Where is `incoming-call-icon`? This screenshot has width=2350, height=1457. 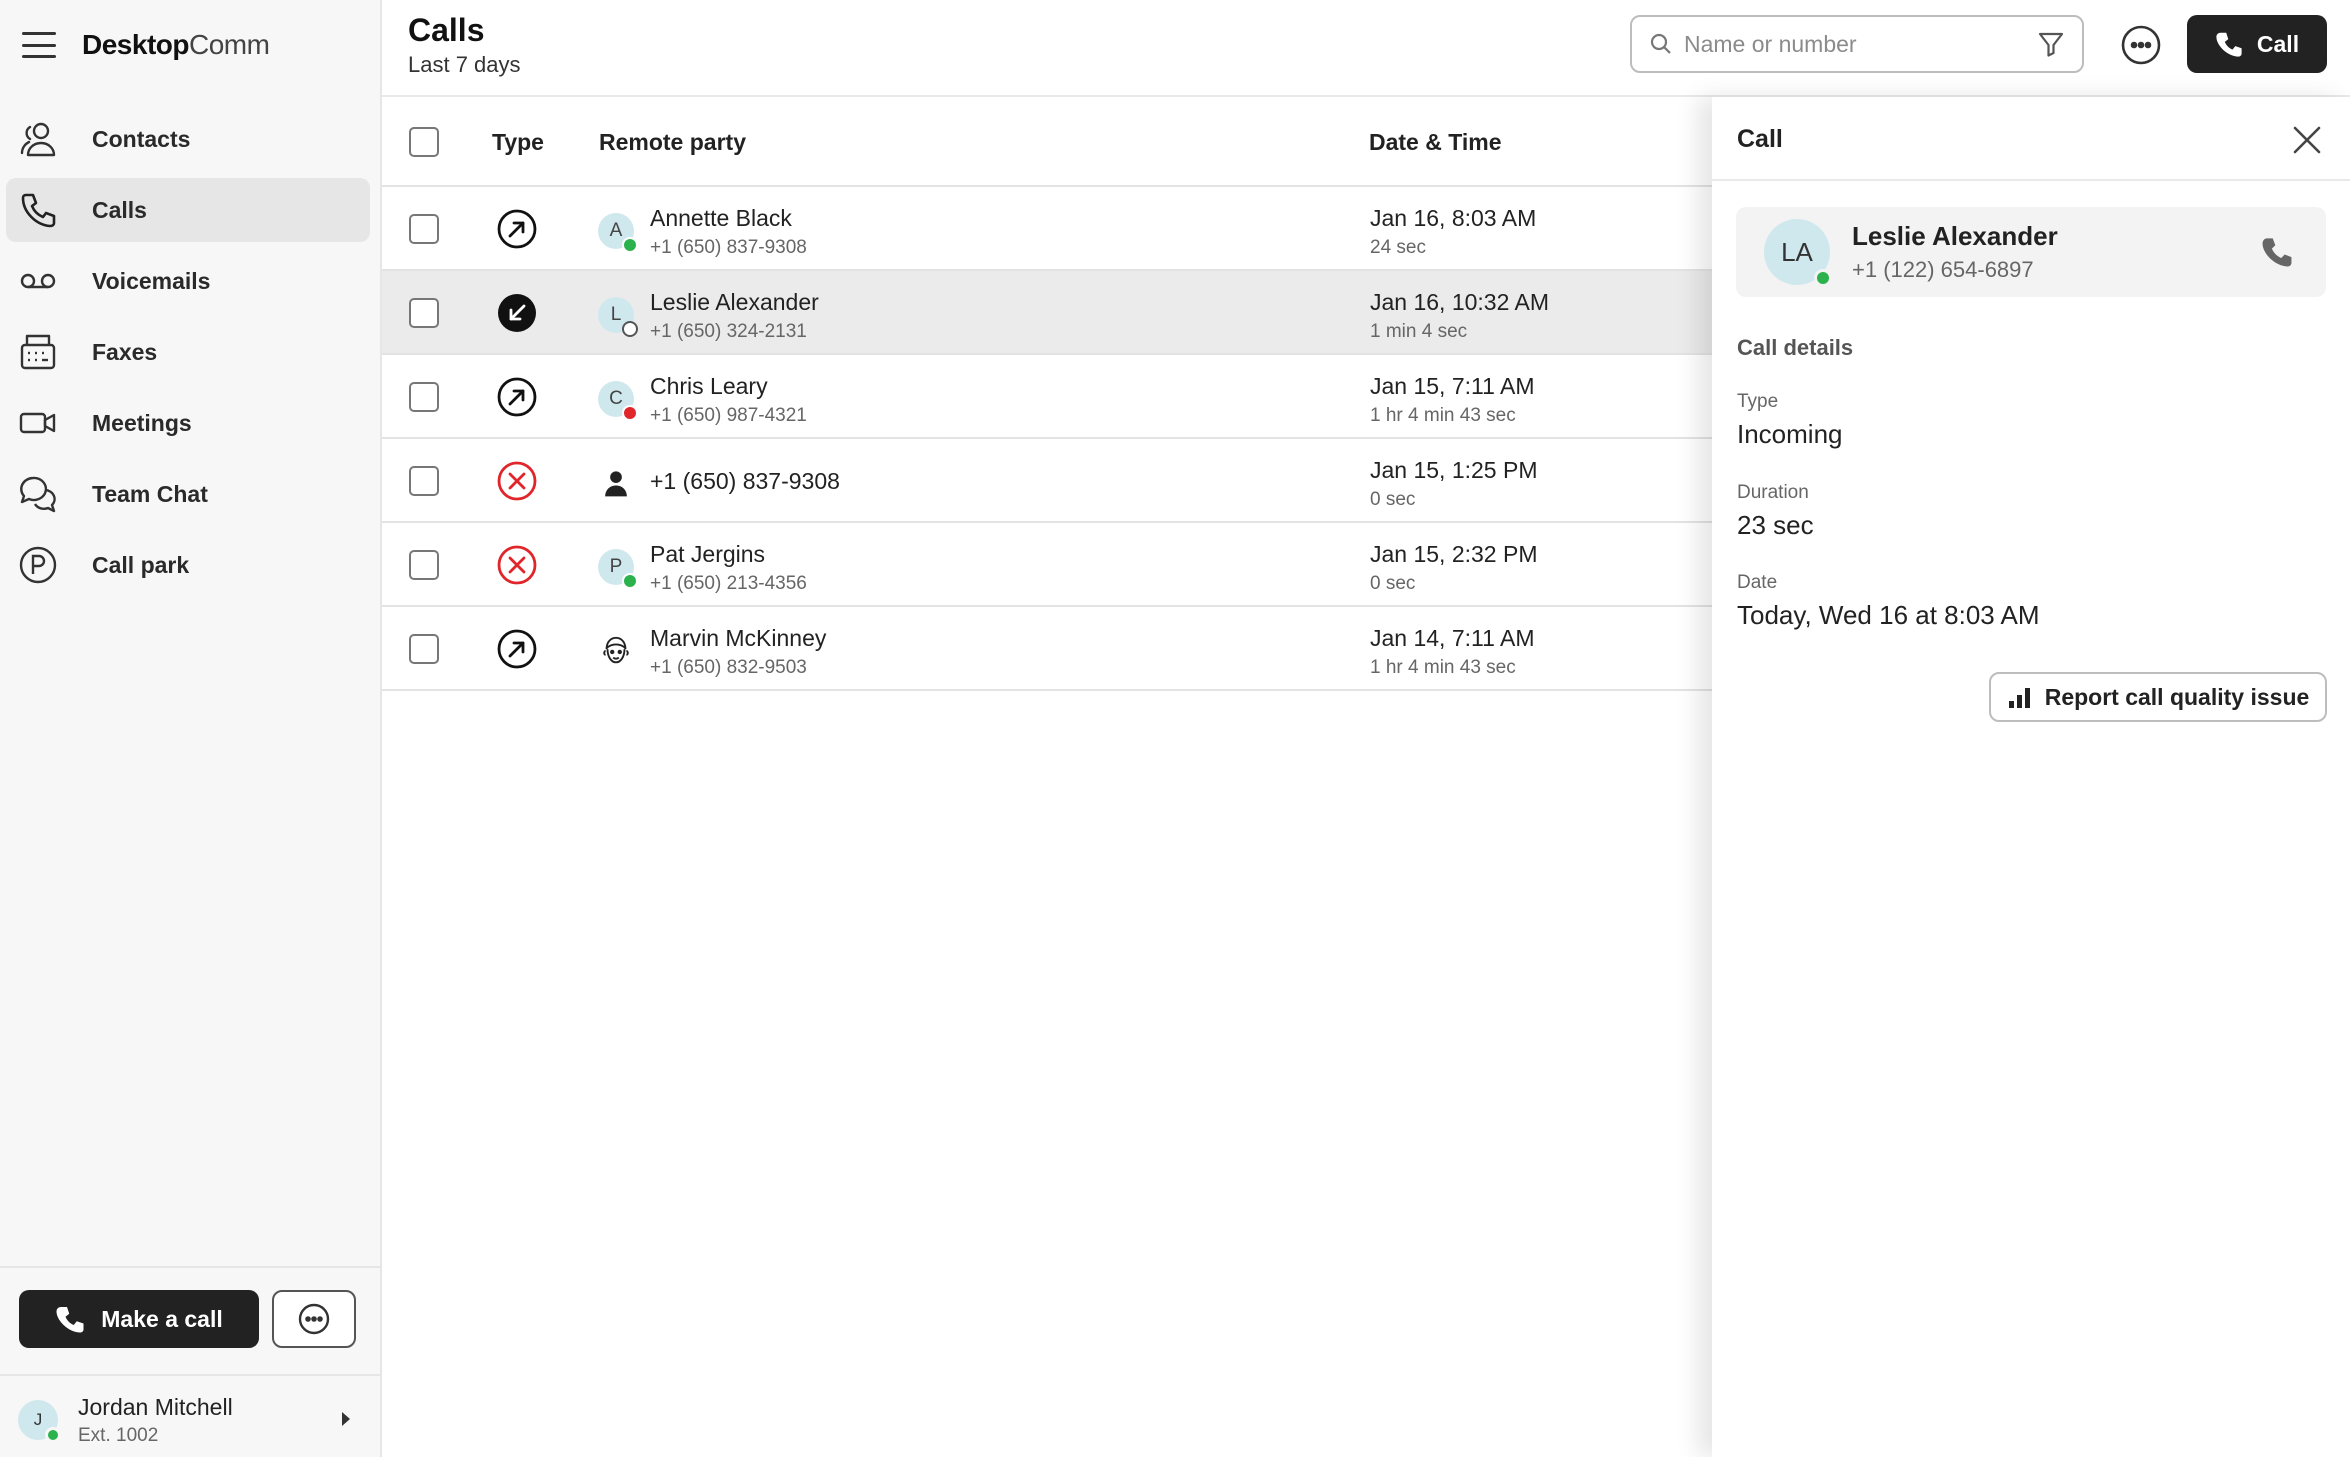 incoming-call-icon is located at coordinates (517, 313).